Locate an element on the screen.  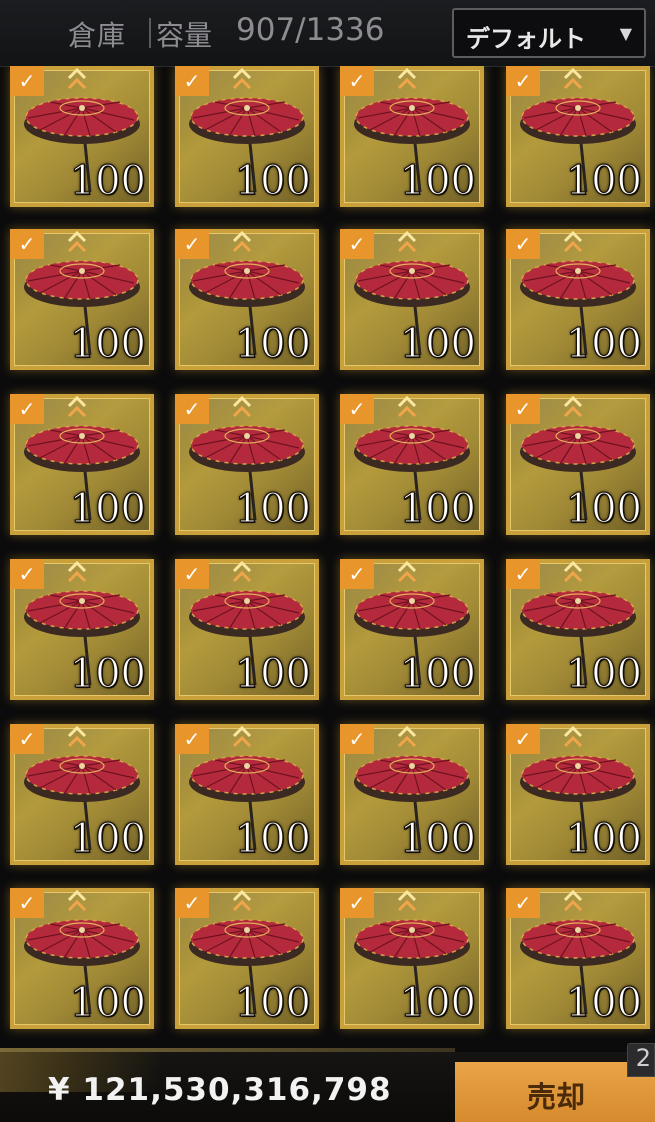
caret-down-icon: ▼ is located at coordinates (625, 33).